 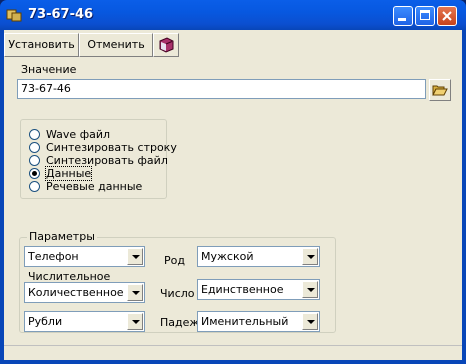 I want to click on minimize-icon, so click(x=402, y=19).